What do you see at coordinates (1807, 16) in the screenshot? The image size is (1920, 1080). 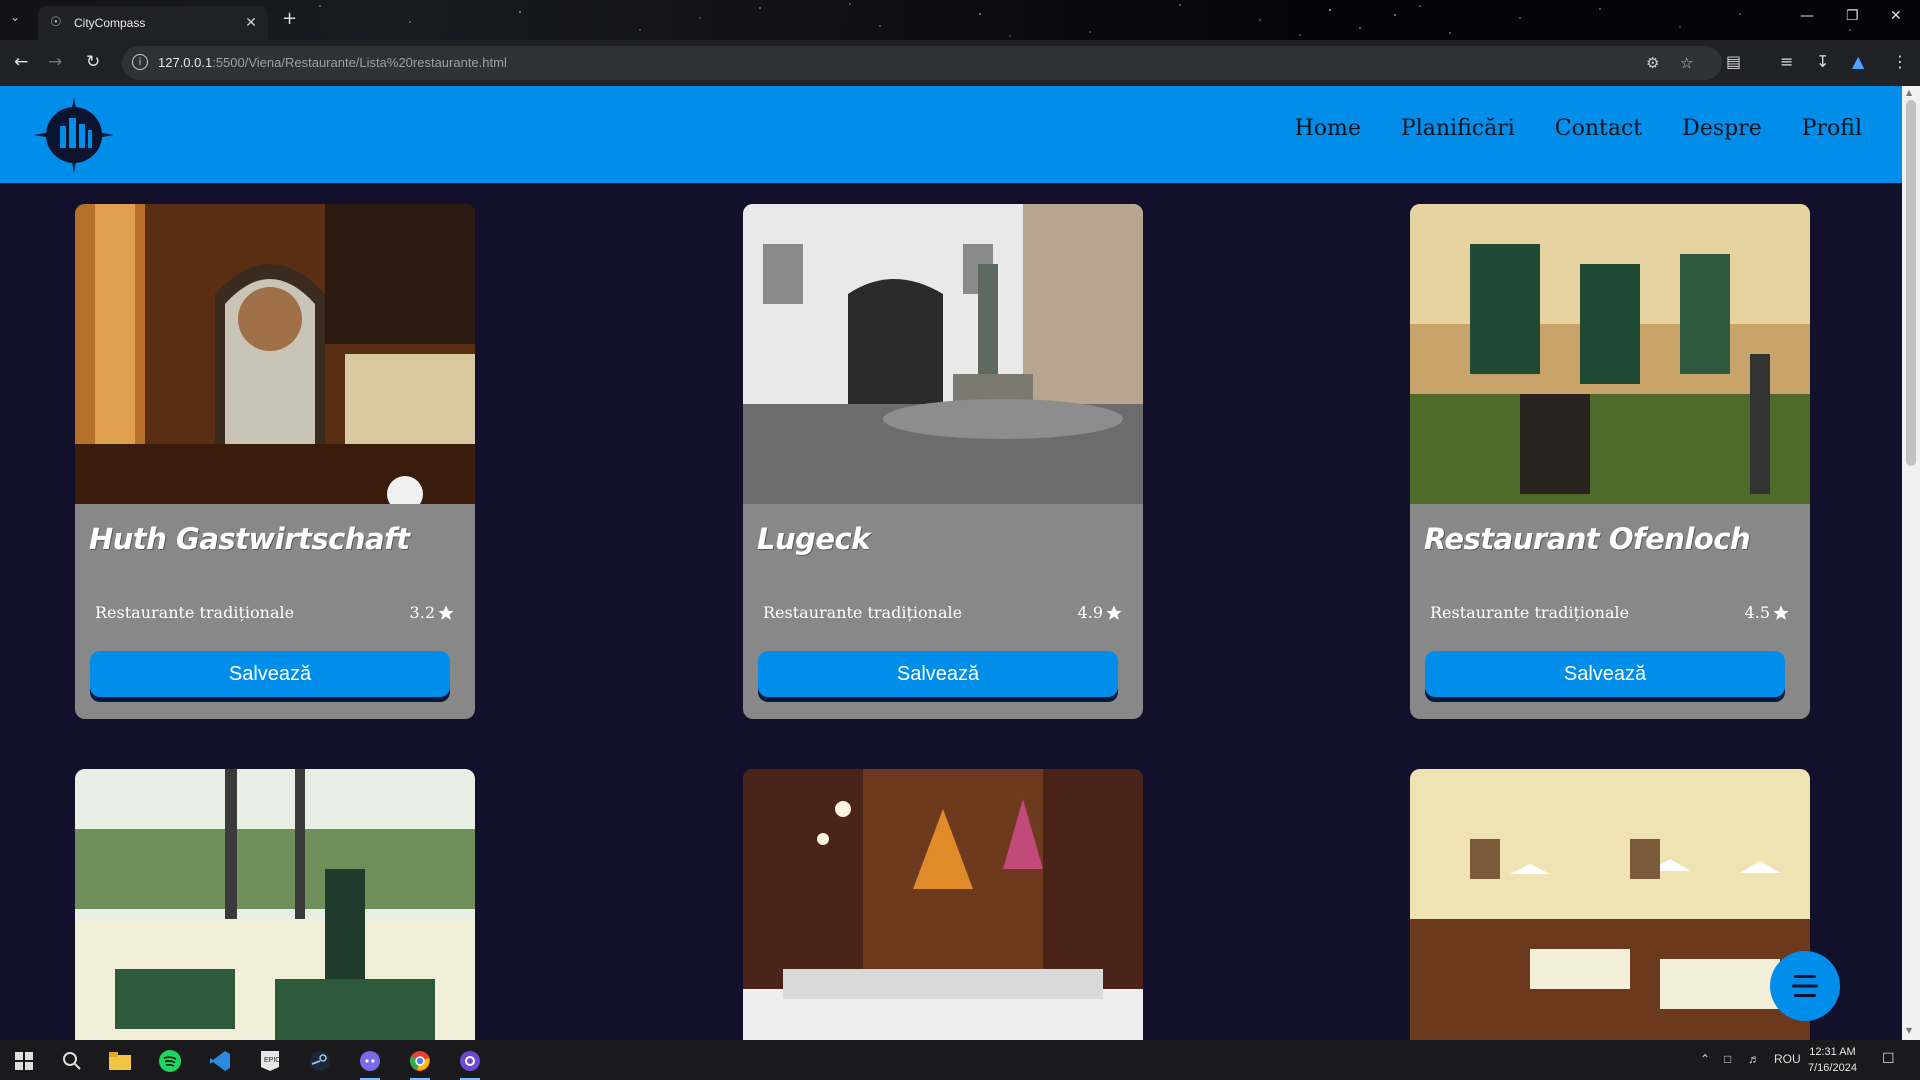 I see `minimize-icon: —` at bounding box center [1807, 16].